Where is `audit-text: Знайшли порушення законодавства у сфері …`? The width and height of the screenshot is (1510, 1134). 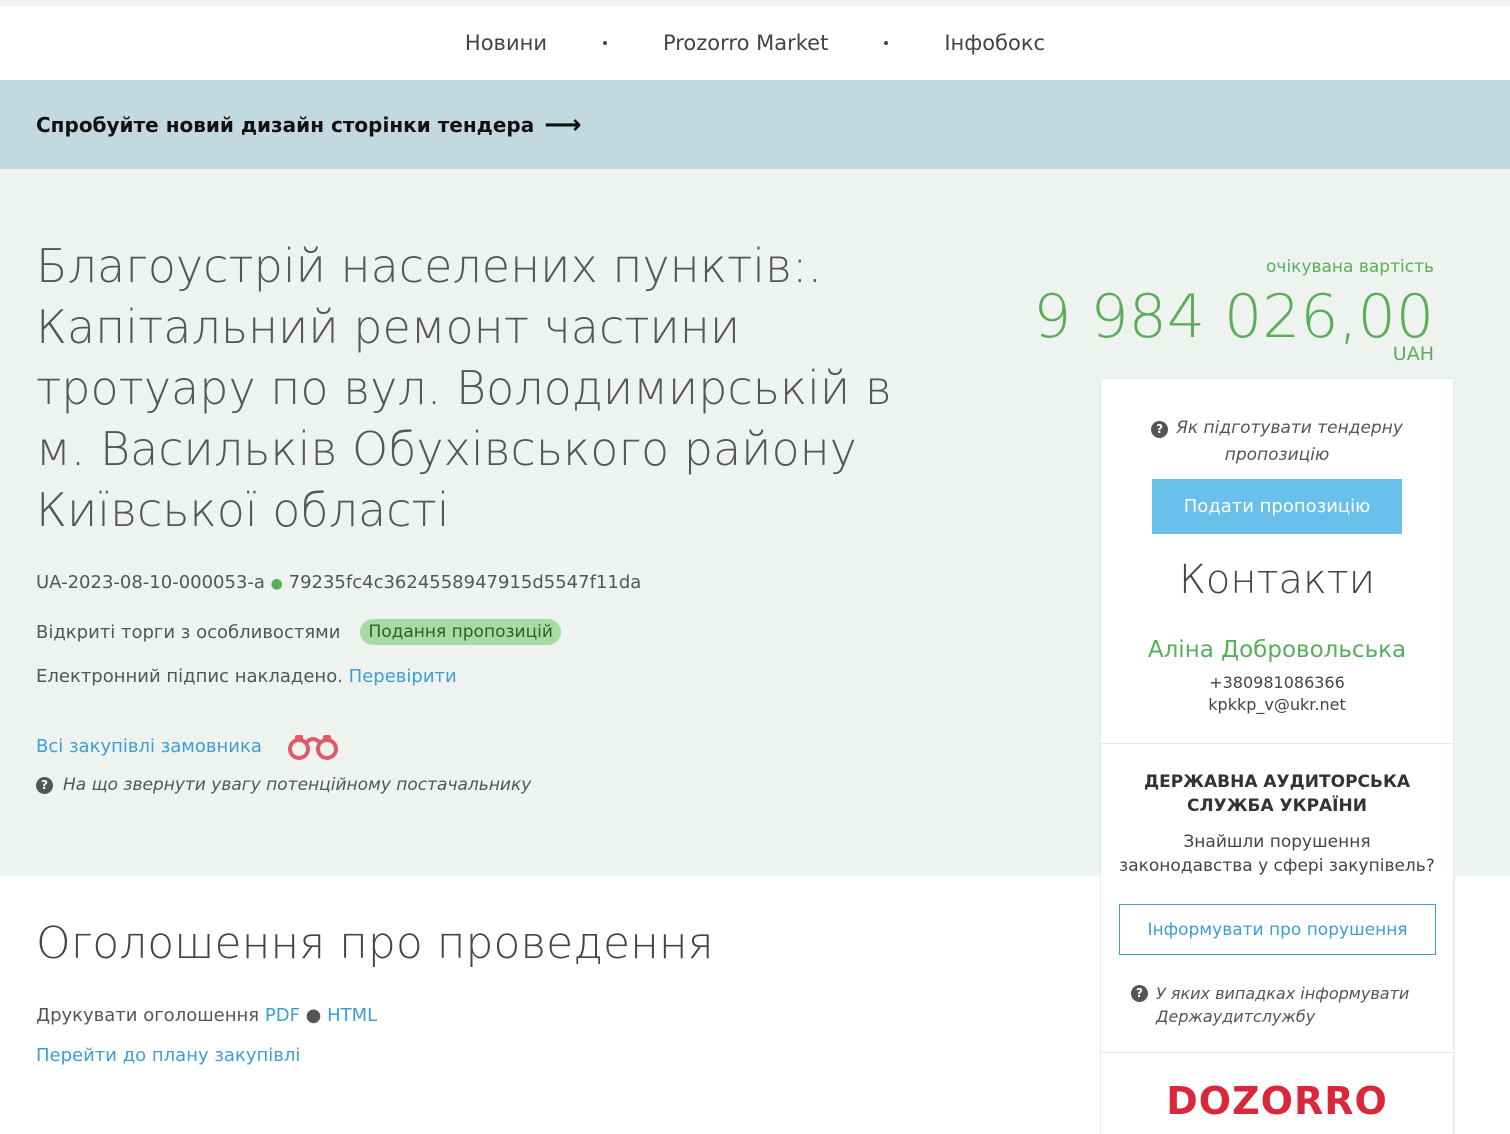 audit-text: Знайшли порушення законодавства у сфері … is located at coordinates (1277, 854).